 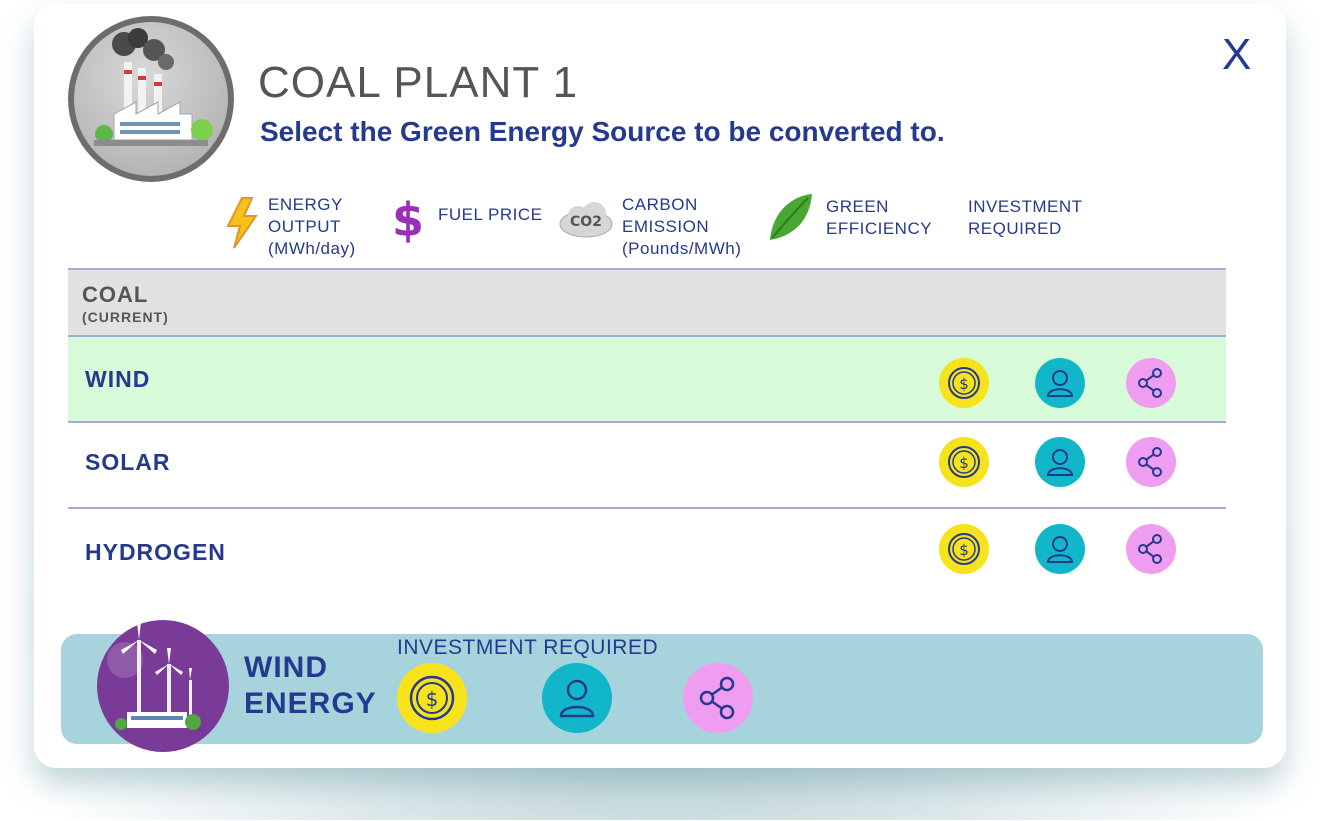 I want to click on legend-green-line1: GREEN, so click(x=857, y=206).